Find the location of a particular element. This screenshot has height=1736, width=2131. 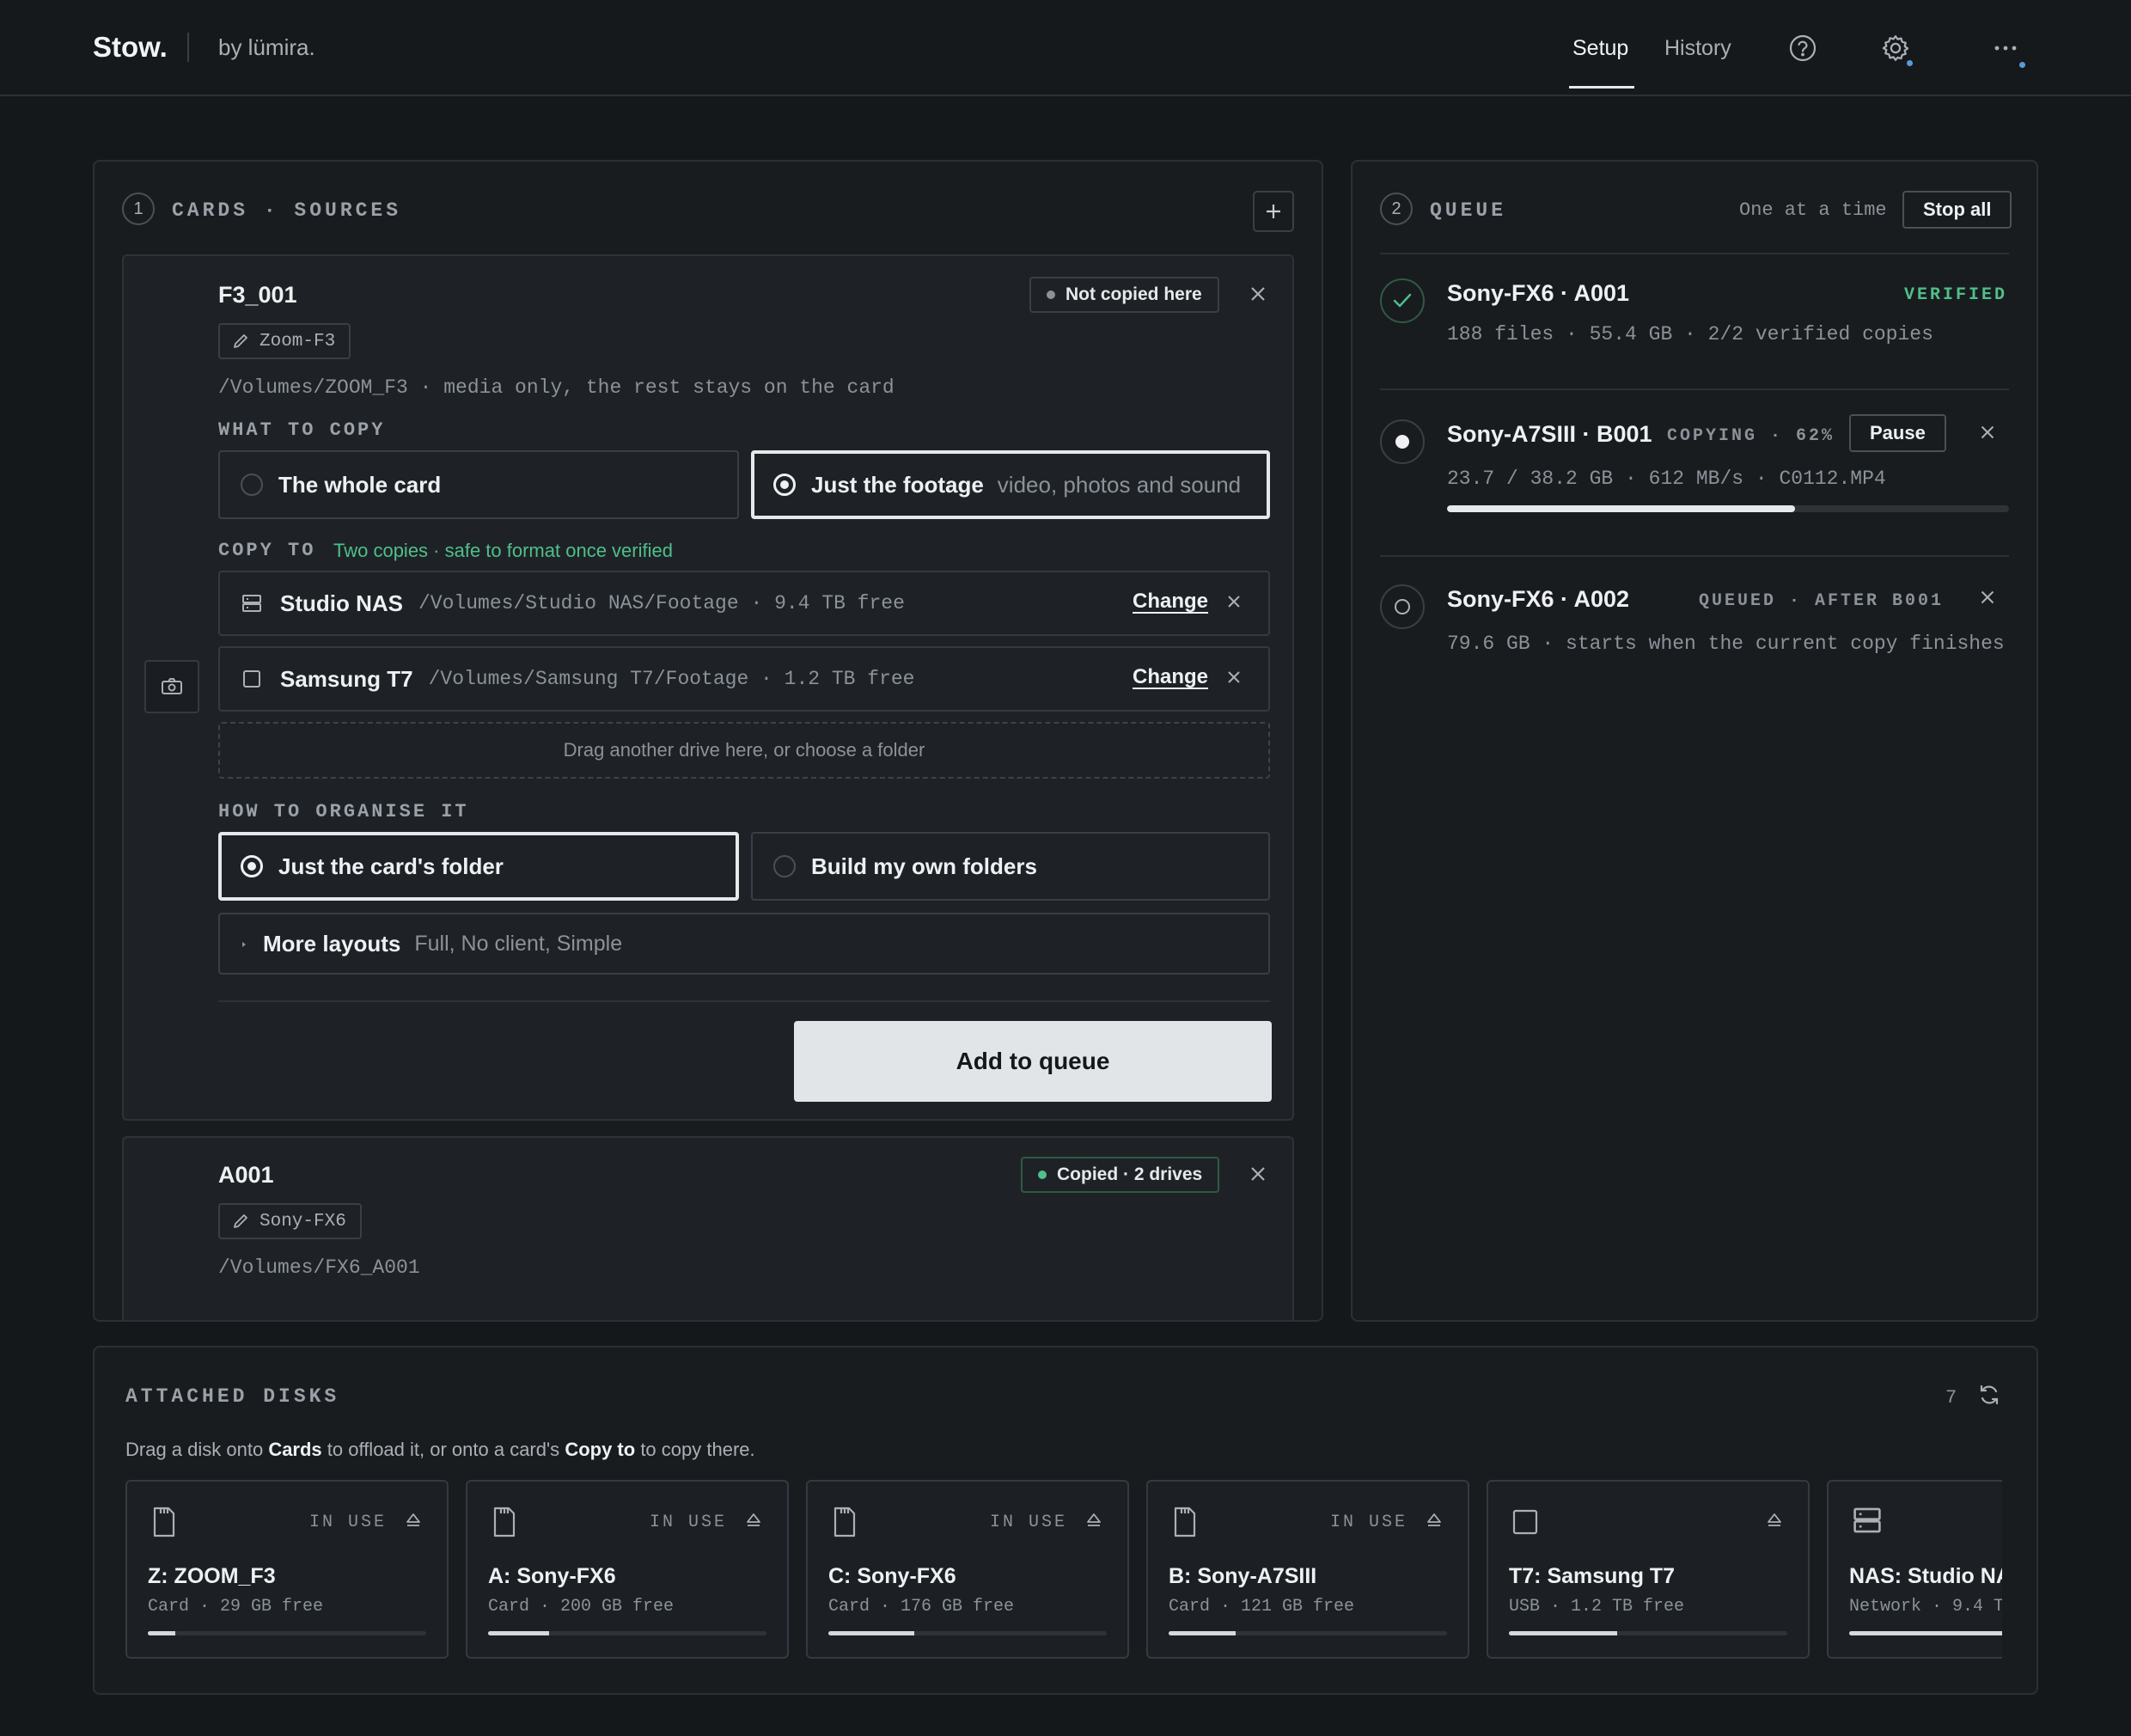

card-path: /Volumes/FX6_A001 is located at coordinates (319, 1267).